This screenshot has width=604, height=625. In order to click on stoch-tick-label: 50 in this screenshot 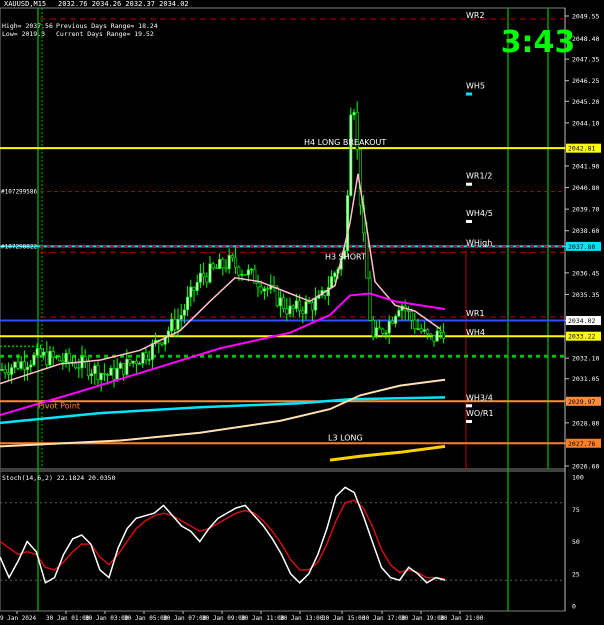, I will do `click(576, 542)`.